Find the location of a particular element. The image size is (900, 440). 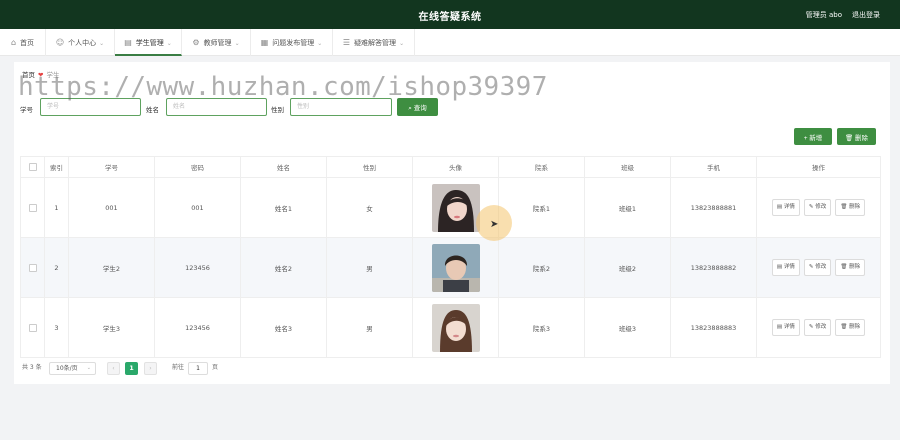

col-header-avatar: 头像 is located at coordinates (455, 167).